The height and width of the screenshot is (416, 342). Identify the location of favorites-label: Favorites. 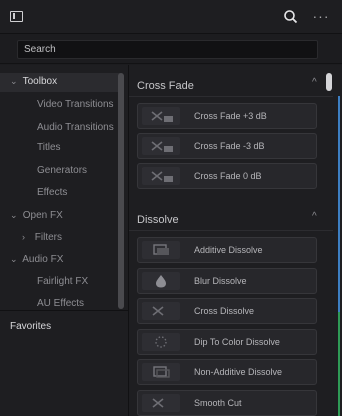
(30, 326).